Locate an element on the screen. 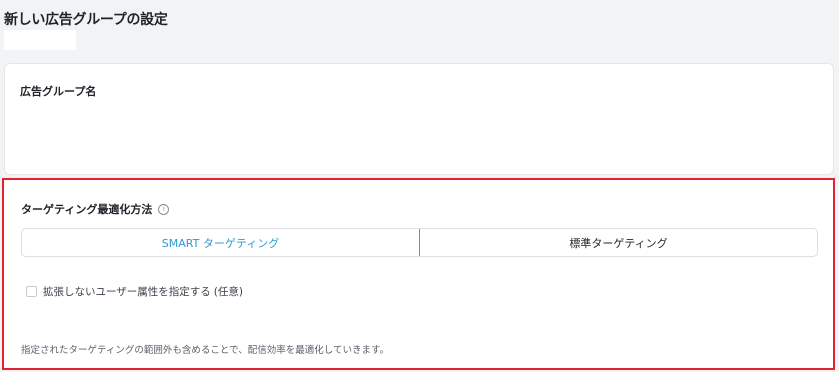 The width and height of the screenshot is (839, 372). targeting-segmented-control: SMART ターゲティング 標準ターゲティング is located at coordinates (419, 242).